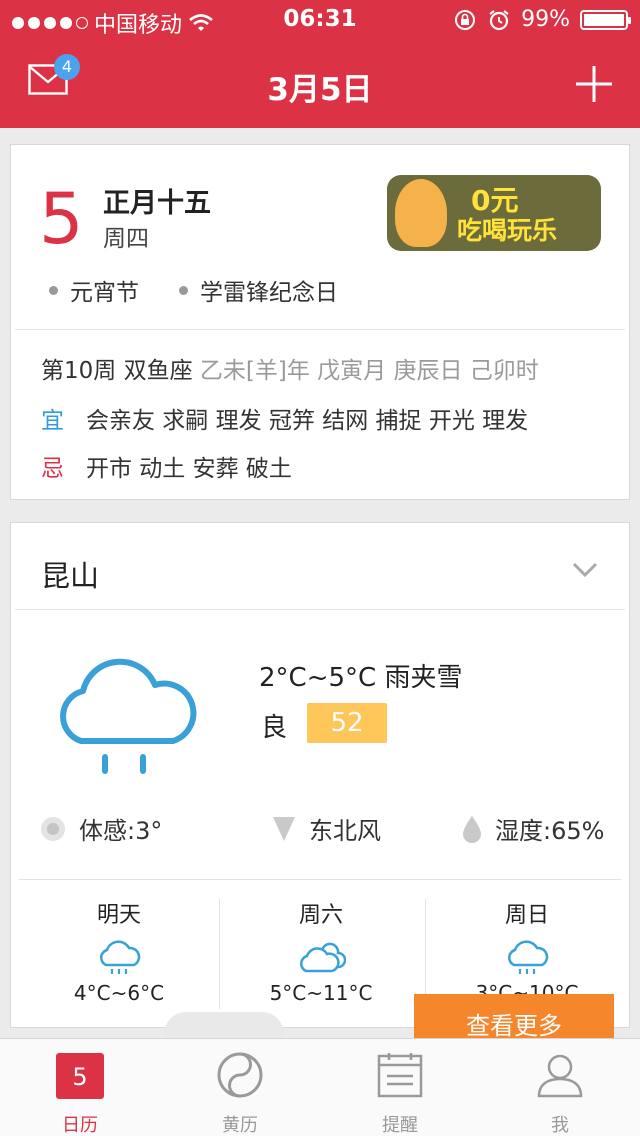 The width and height of the screenshot is (640, 1136). Describe the element at coordinates (52, 421) in the screenshot. I see `yi-label: 宜` at that location.